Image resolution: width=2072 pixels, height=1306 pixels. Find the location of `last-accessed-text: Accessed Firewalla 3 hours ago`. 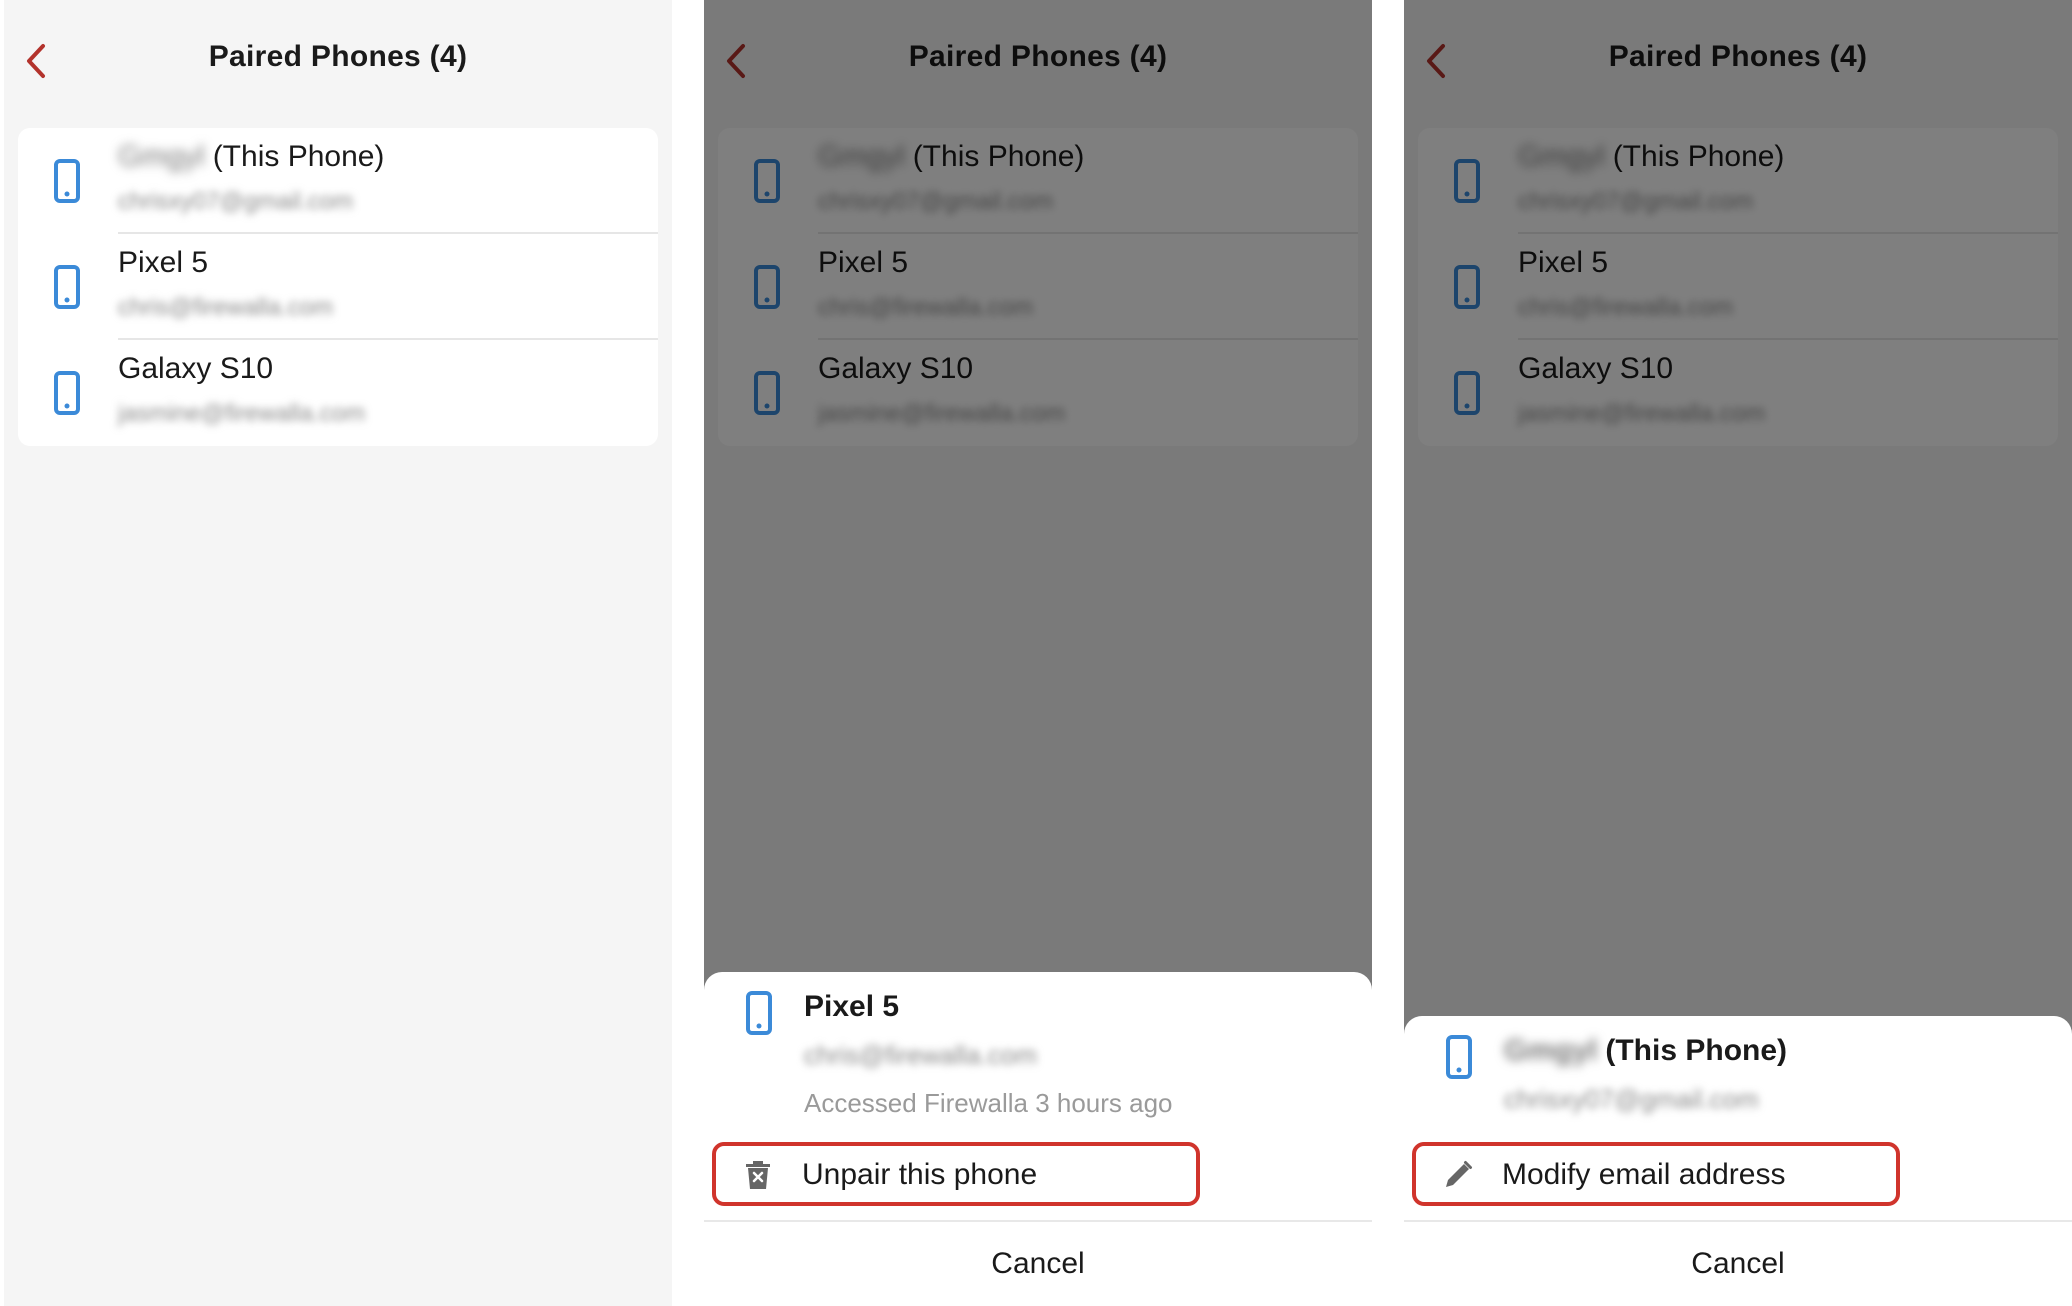

last-accessed-text: Accessed Firewalla 3 hours ago is located at coordinates (988, 1103).